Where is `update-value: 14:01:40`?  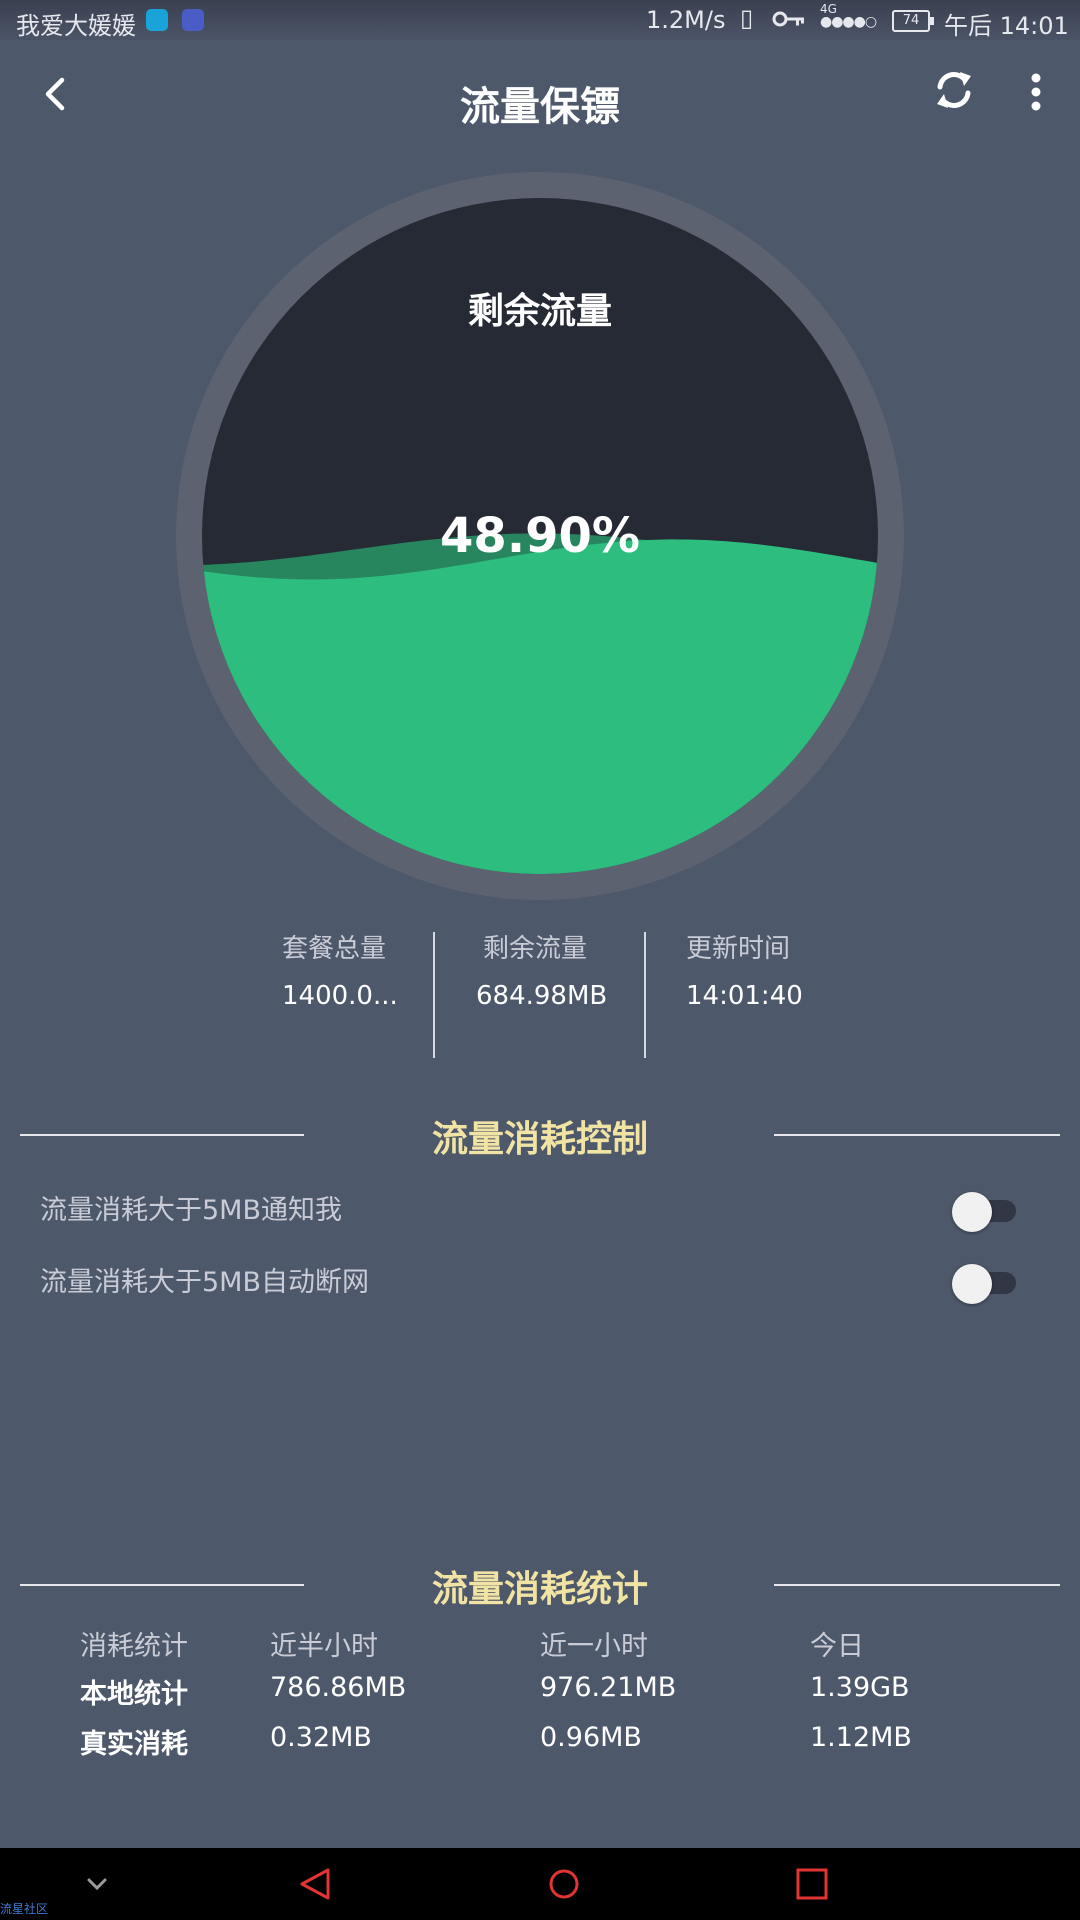
update-value: 14:01:40 is located at coordinates (744, 996).